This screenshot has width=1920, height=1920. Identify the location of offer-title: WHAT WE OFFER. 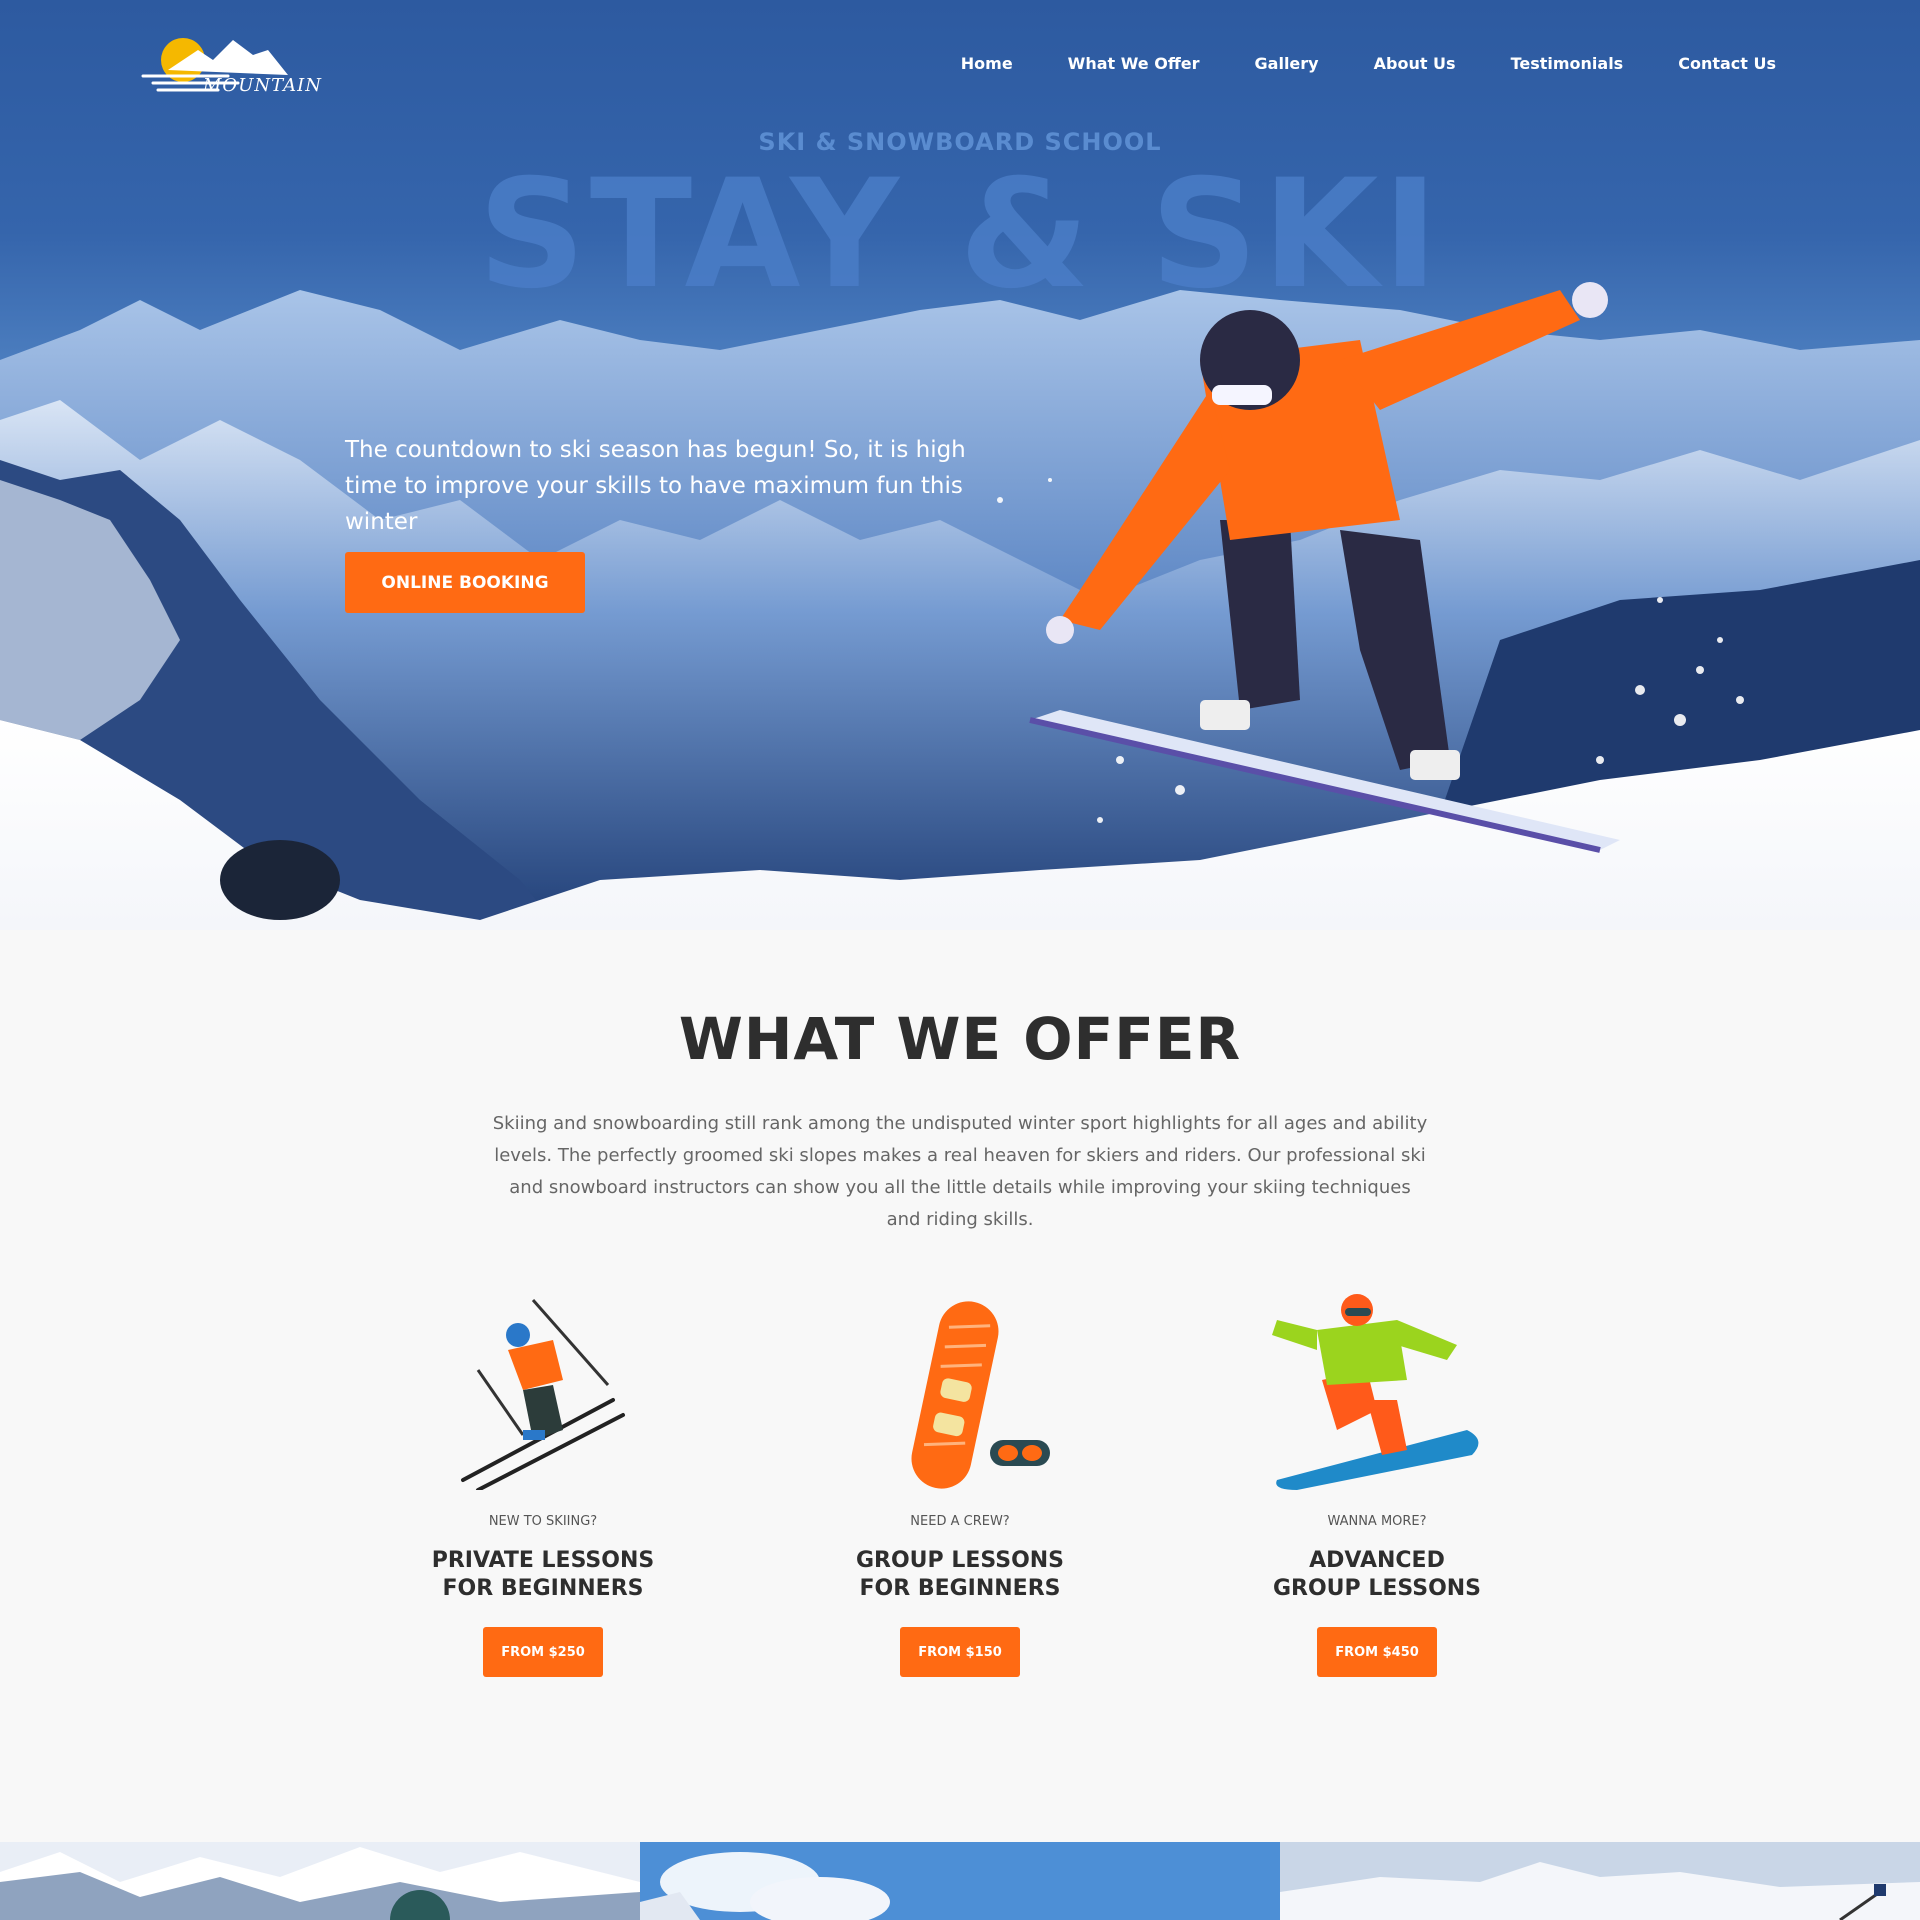
(960, 1039).